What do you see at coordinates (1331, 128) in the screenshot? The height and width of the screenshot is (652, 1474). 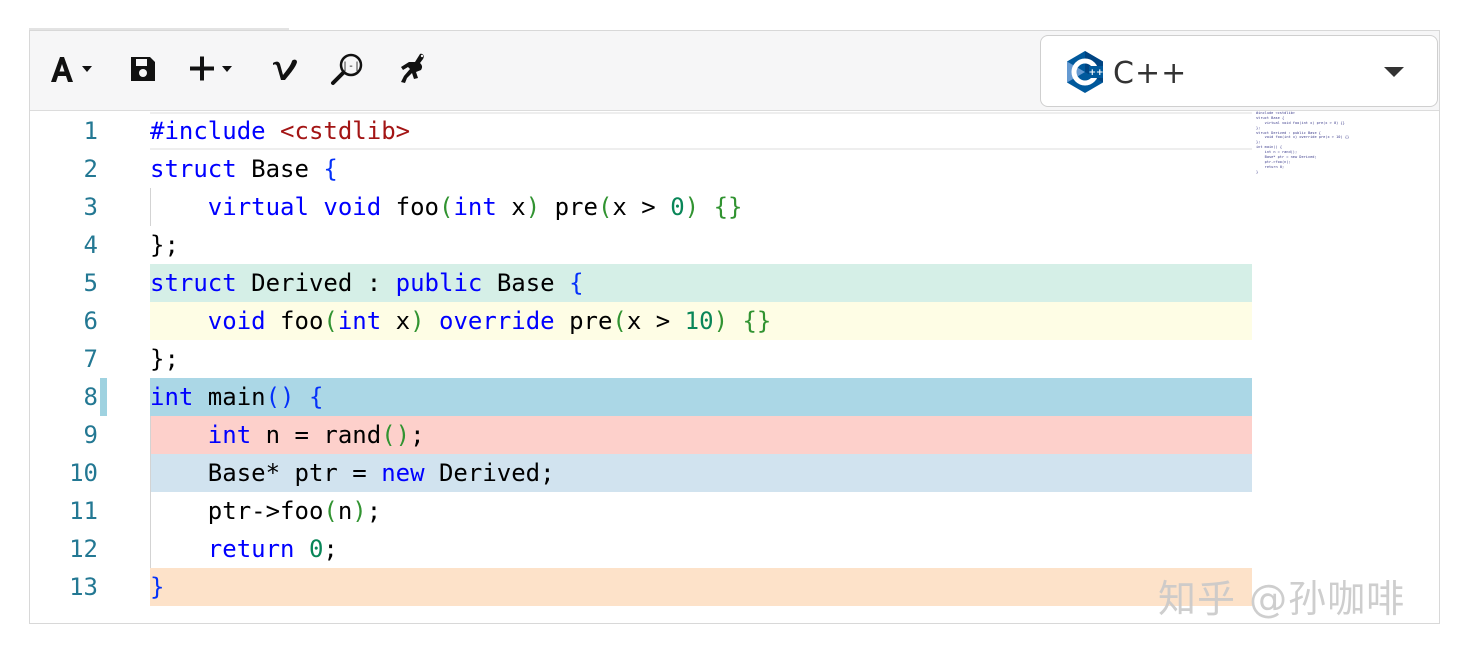 I see `minimap-line: };` at bounding box center [1331, 128].